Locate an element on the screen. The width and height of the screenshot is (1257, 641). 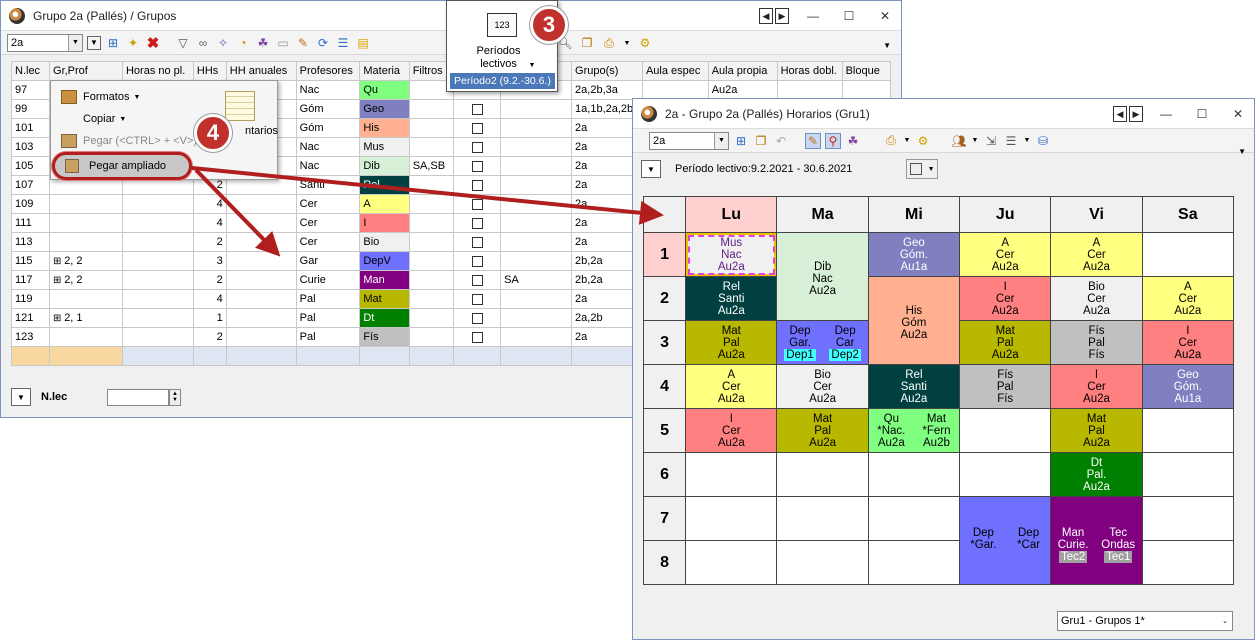
step-badge-3: 3 is located at coordinates (549, 25).